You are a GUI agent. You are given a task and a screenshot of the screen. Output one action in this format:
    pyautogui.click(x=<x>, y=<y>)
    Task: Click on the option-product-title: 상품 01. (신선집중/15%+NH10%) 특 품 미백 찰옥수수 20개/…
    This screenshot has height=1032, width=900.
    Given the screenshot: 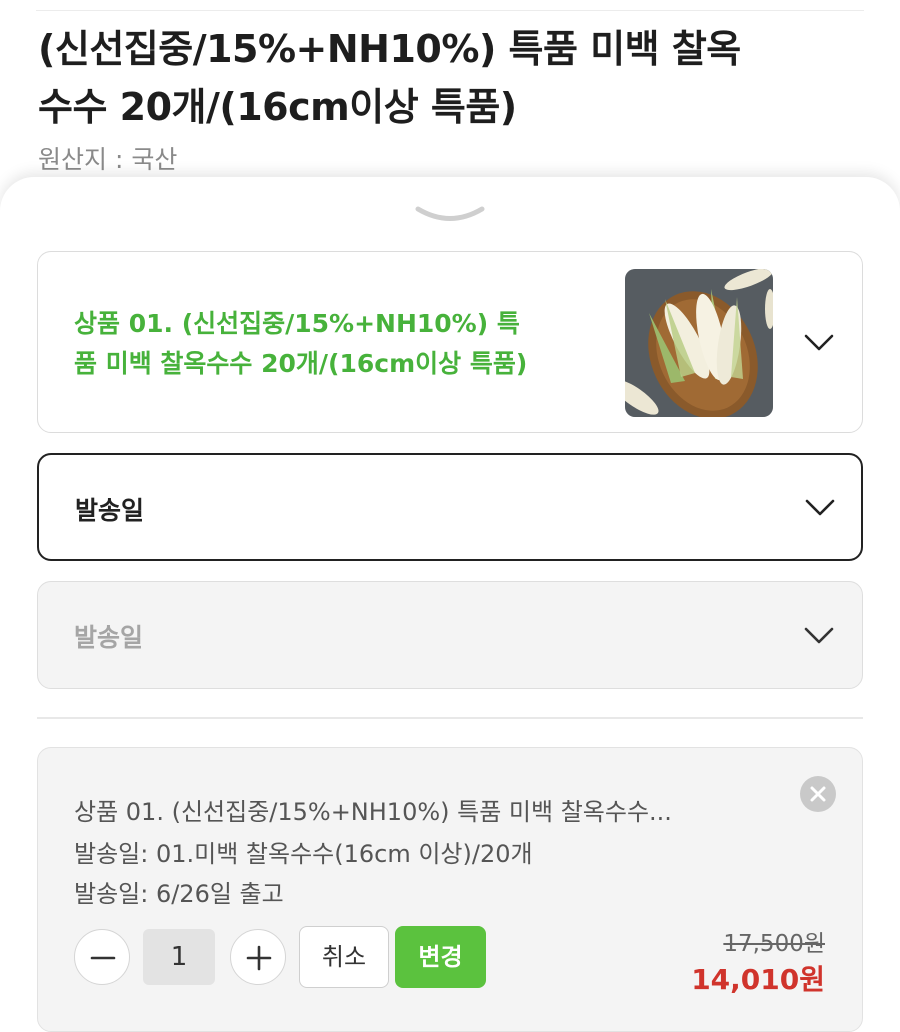 What is the action you would take?
    pyautogui.click(x=339, y=344)
    